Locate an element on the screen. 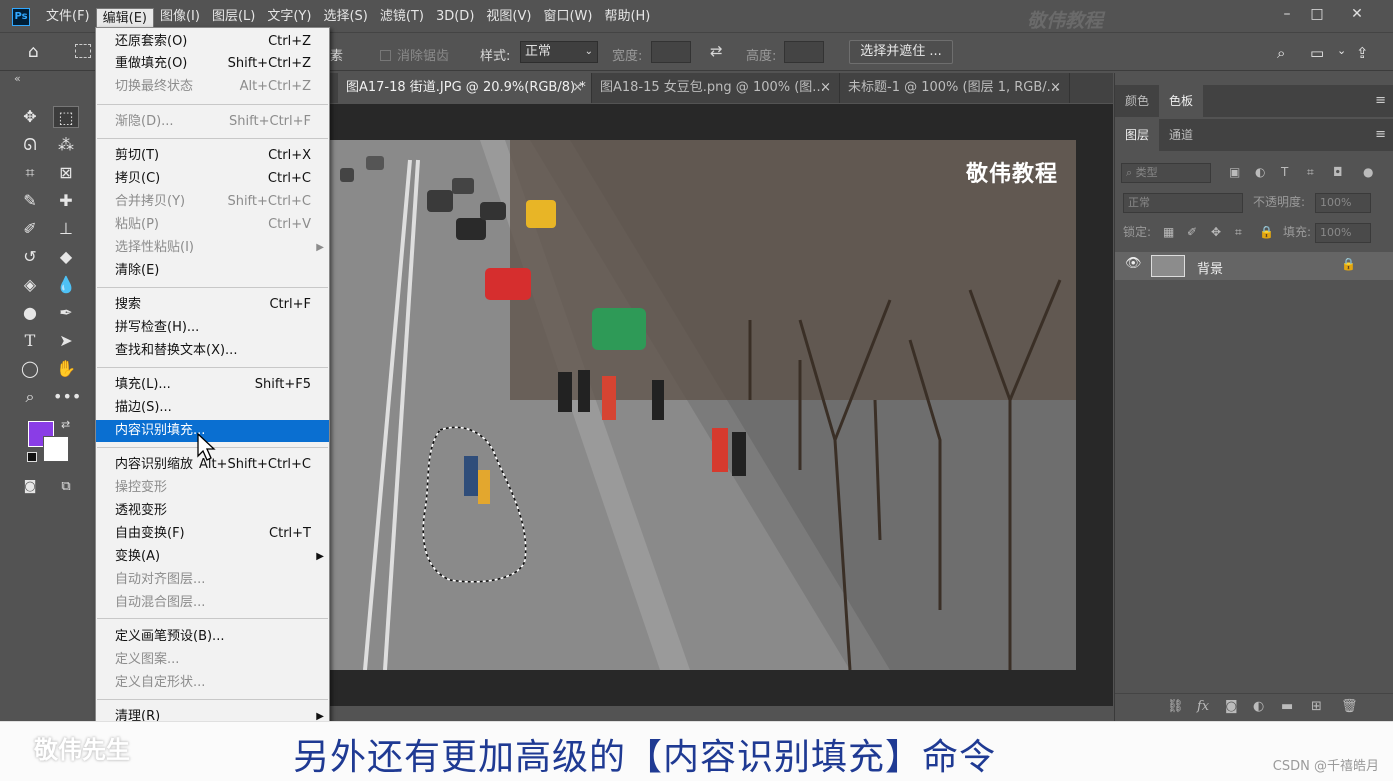  close-window-button: ✕ is located at coordinates (1357, 14).